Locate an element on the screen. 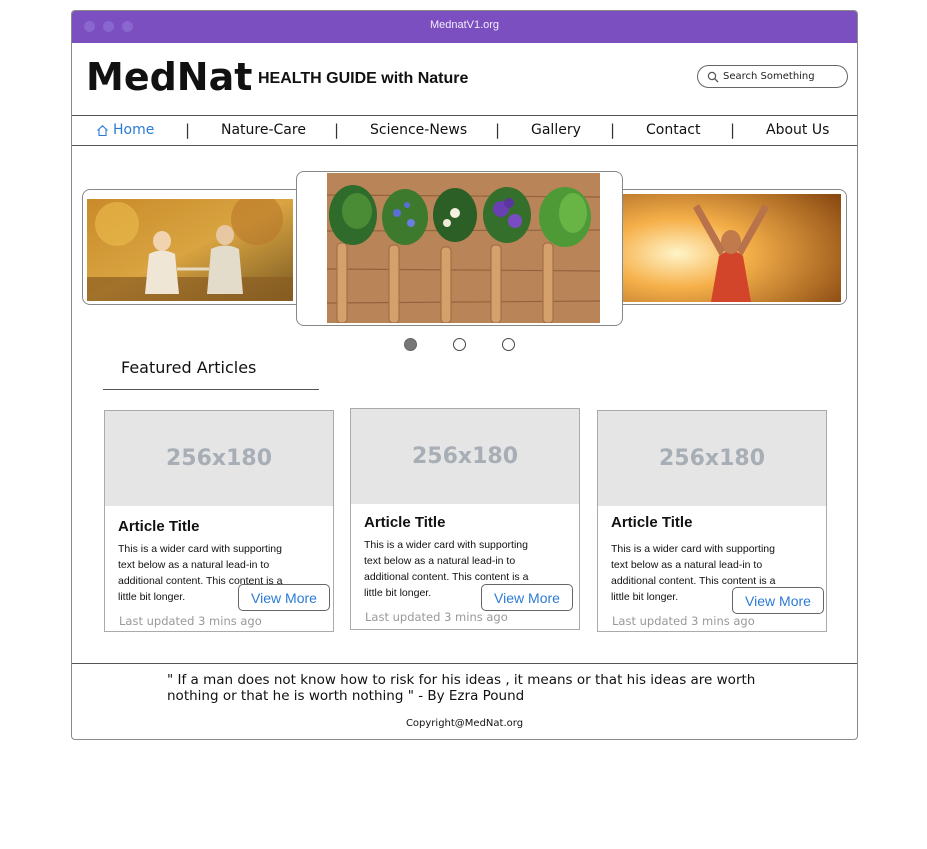 Image resolution: width=927 pixels, height=849 pixels. site-tagline: HEALTH GUIDE with Nature is located at coordinates (363, 78).